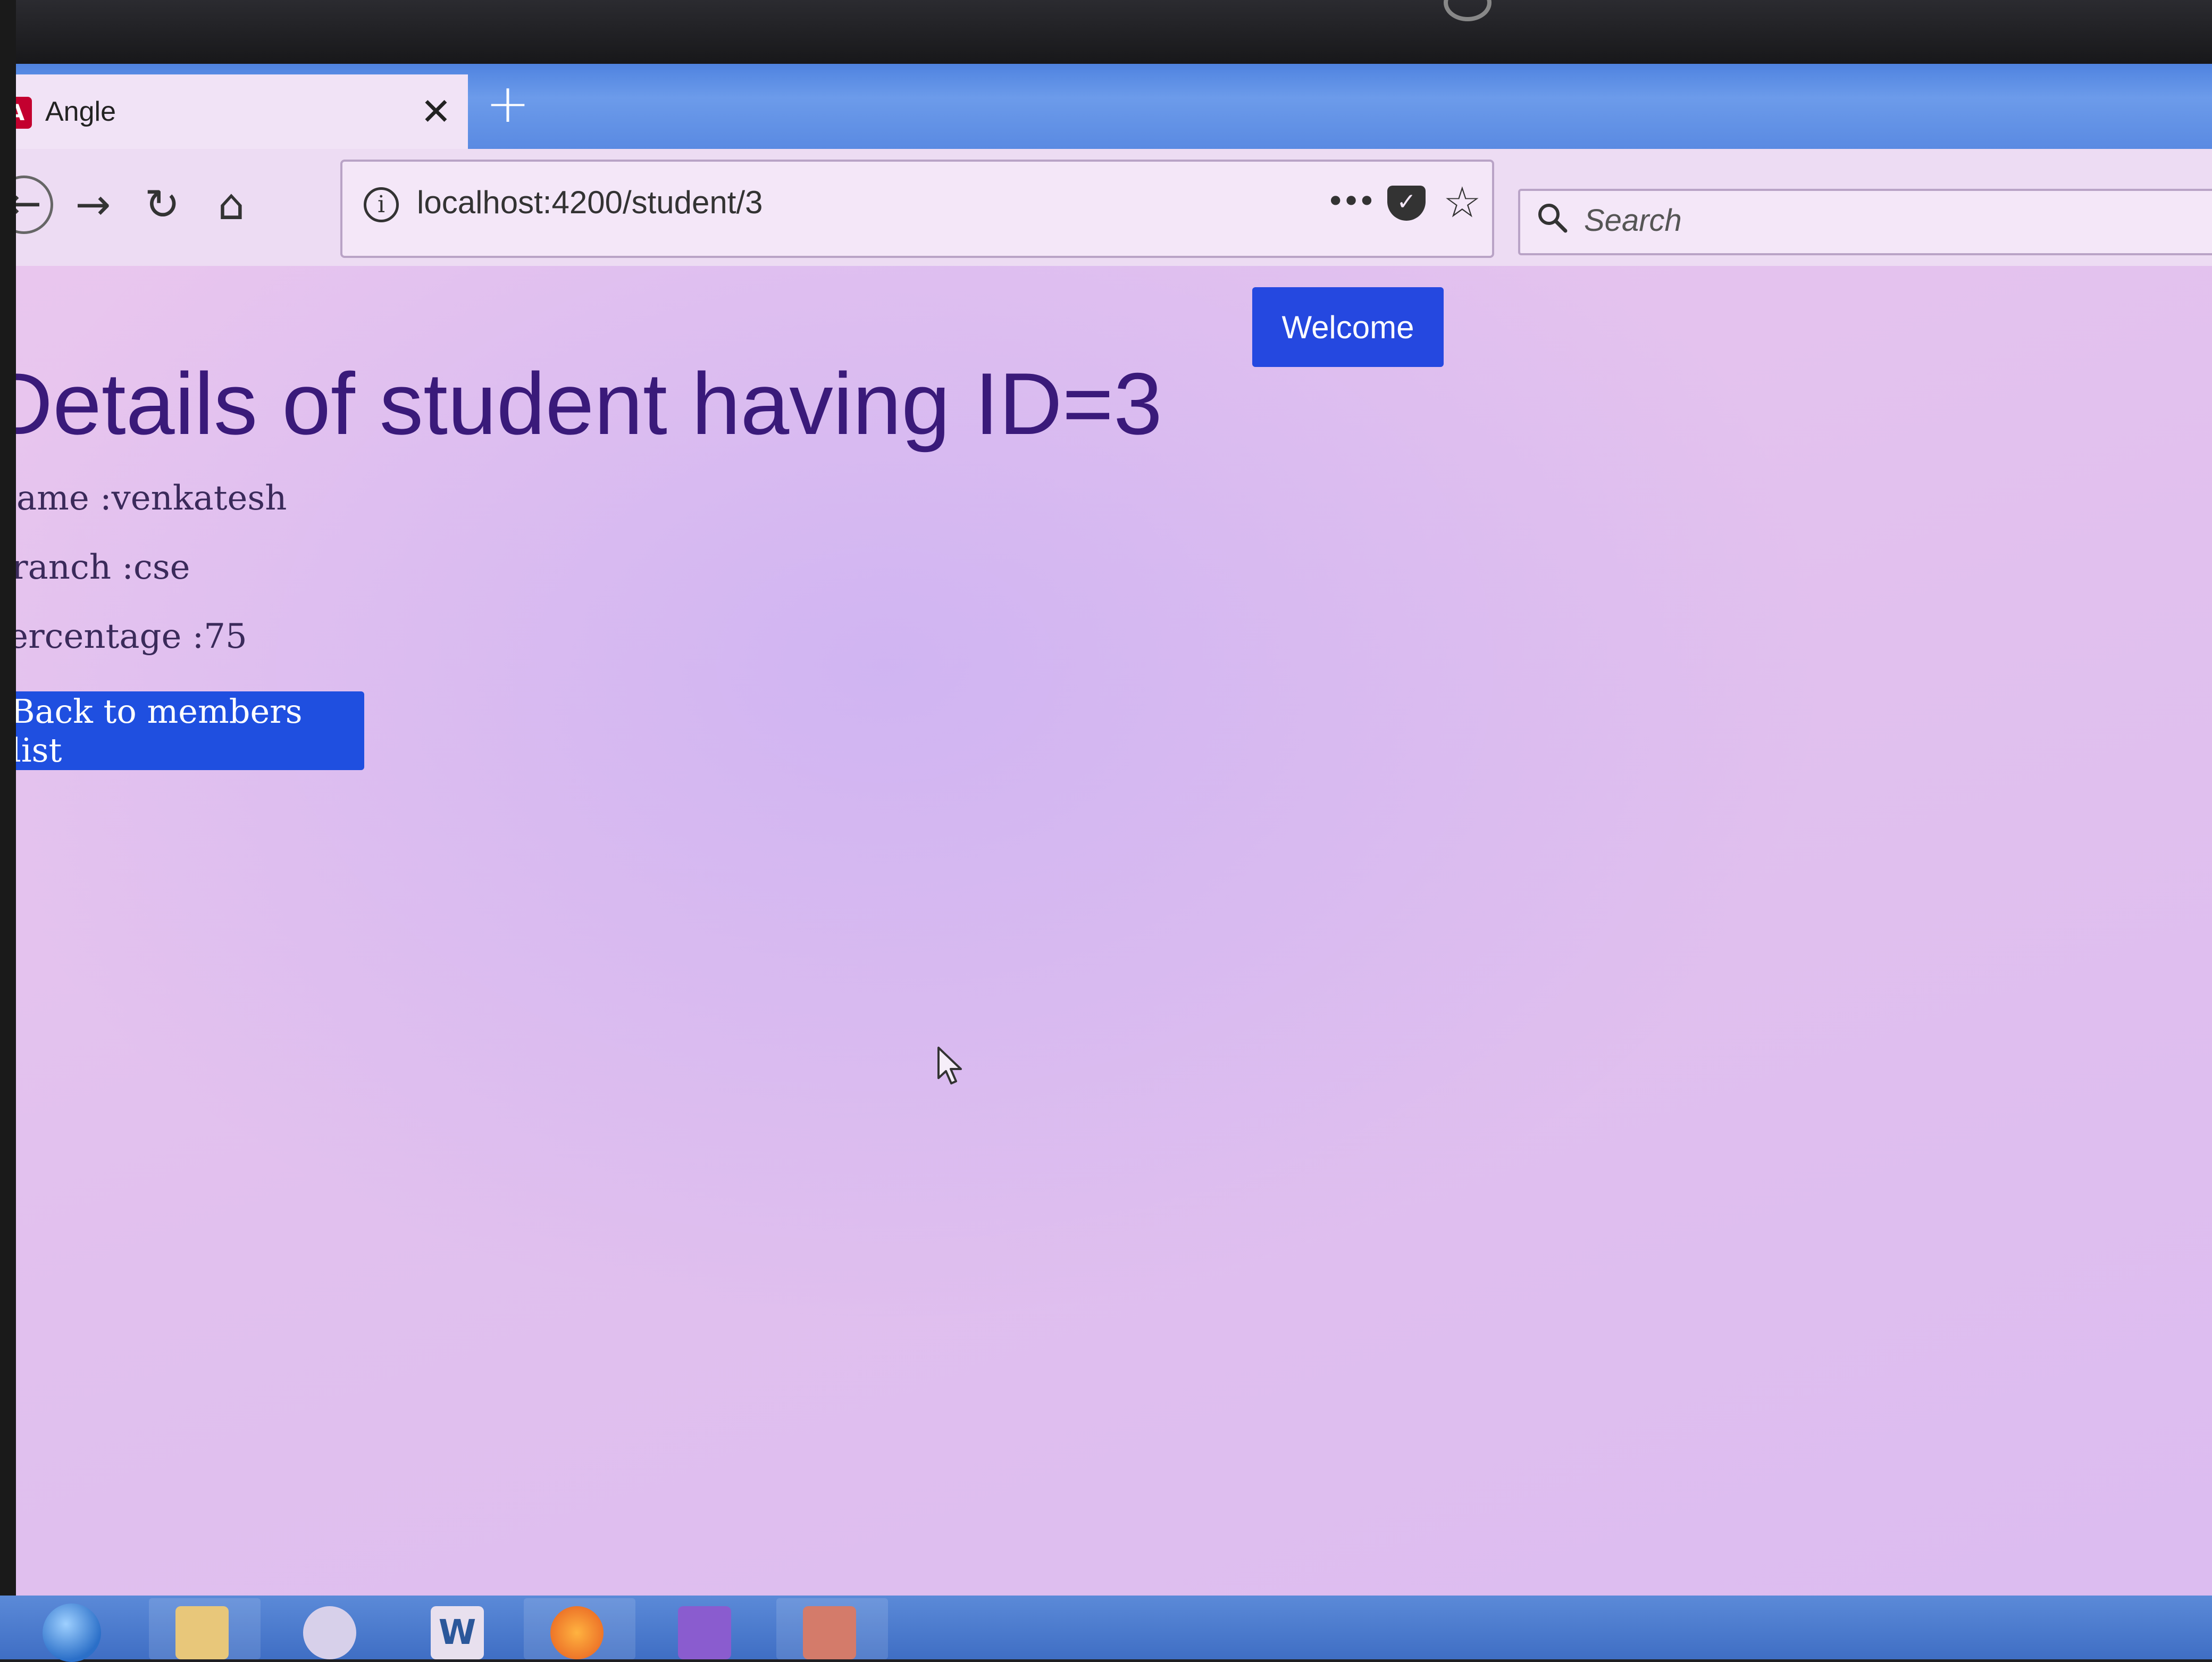 The height and width of the screenshot is (1662, 2212). I want to click on tab-close-icon: ✕, so click(436, 111).